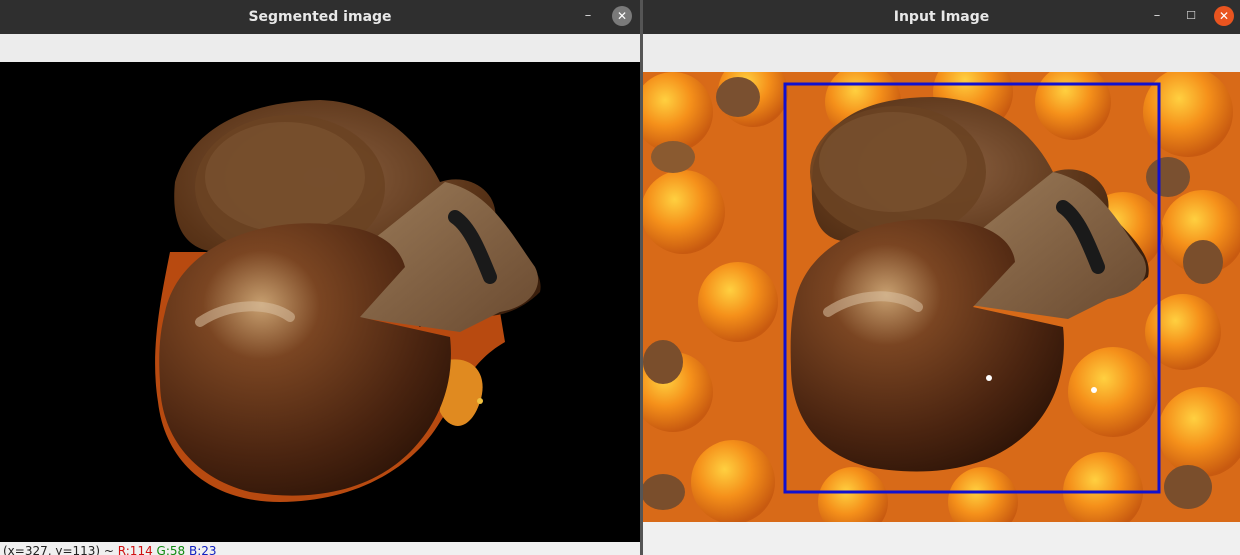 The height and width of the screenshot is (555, 1240). Describe the element at coordinates (1191, 16) in the screenshot. I see `maximize-icon: ☐` at that location.